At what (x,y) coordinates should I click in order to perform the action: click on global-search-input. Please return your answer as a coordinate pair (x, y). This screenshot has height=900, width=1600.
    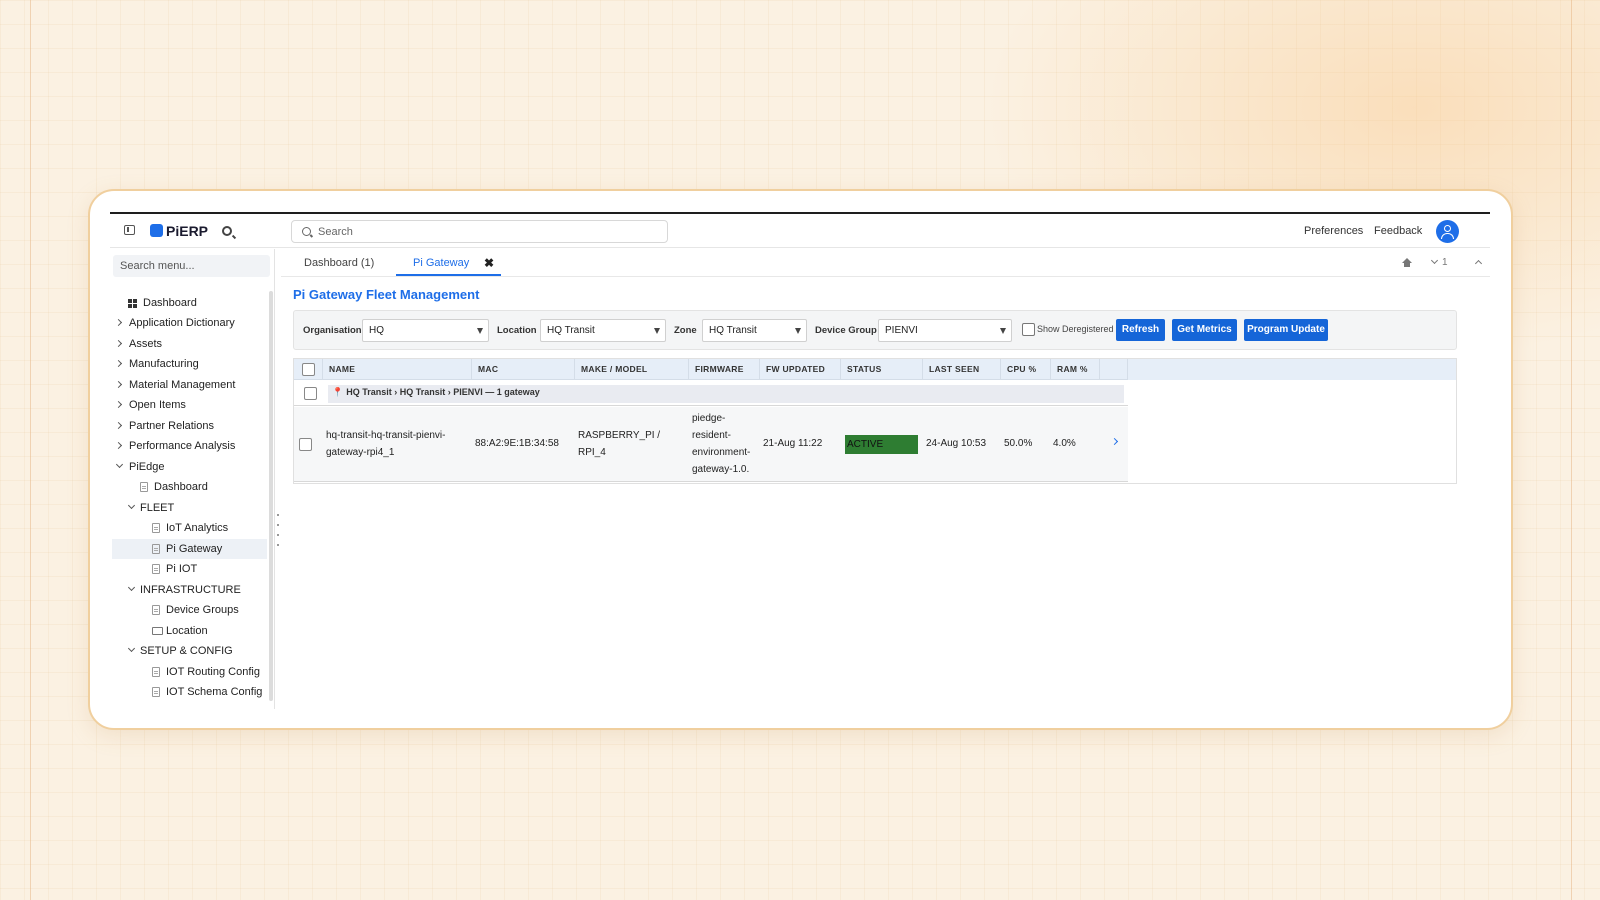
    Looking at the image, I should click on (483, 232).